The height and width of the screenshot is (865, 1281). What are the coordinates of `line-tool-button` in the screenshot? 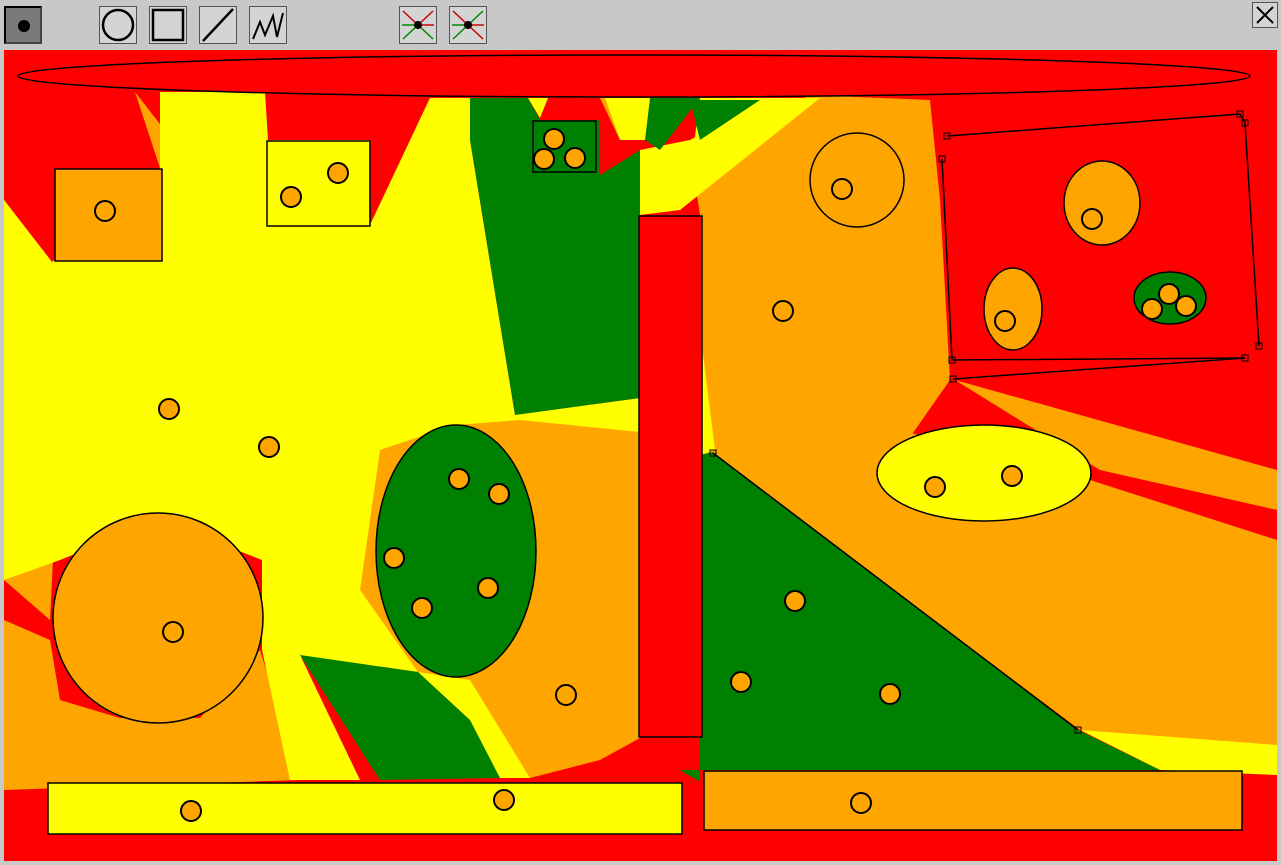 It's located at (218, 25).